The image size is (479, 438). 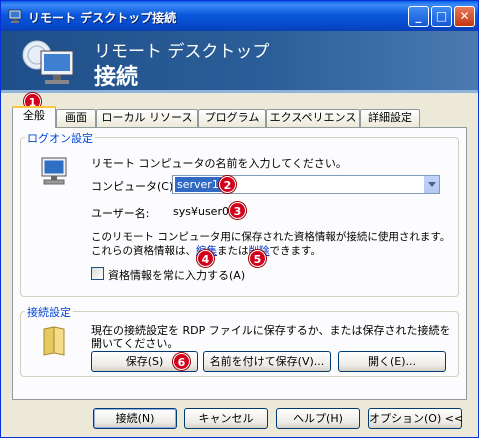 I want to click on always-prompt-checkbox, so click(x=97, y=273).